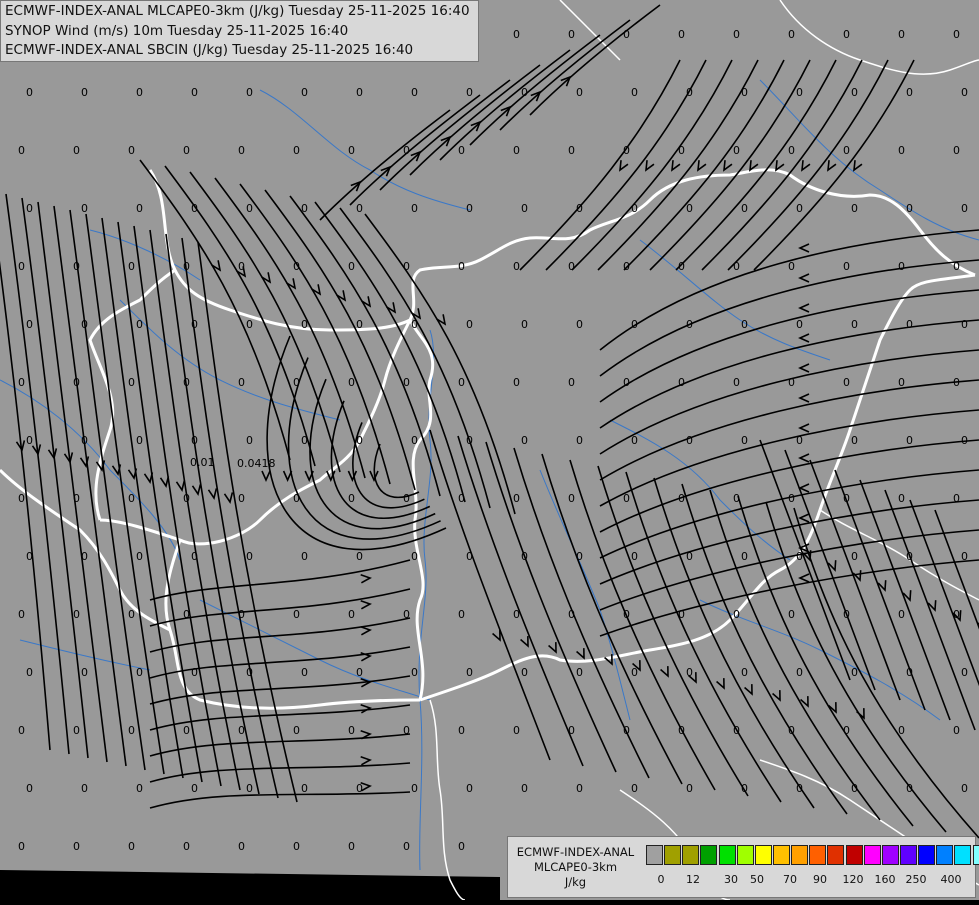 The height and width of the screenshot is (905, 979). What do you see at coordinates (575, 867) in the screenshot?
I see `legend-line-2: MLCAPE0-3km` at bounding box center [575, 867].